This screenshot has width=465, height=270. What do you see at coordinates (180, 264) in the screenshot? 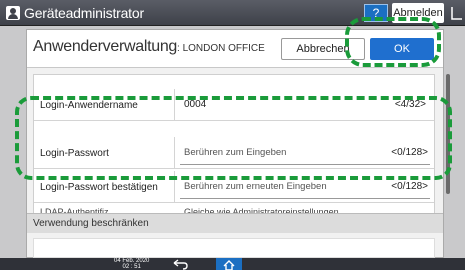
I see `back-icon` at bounding box center [180, 264].